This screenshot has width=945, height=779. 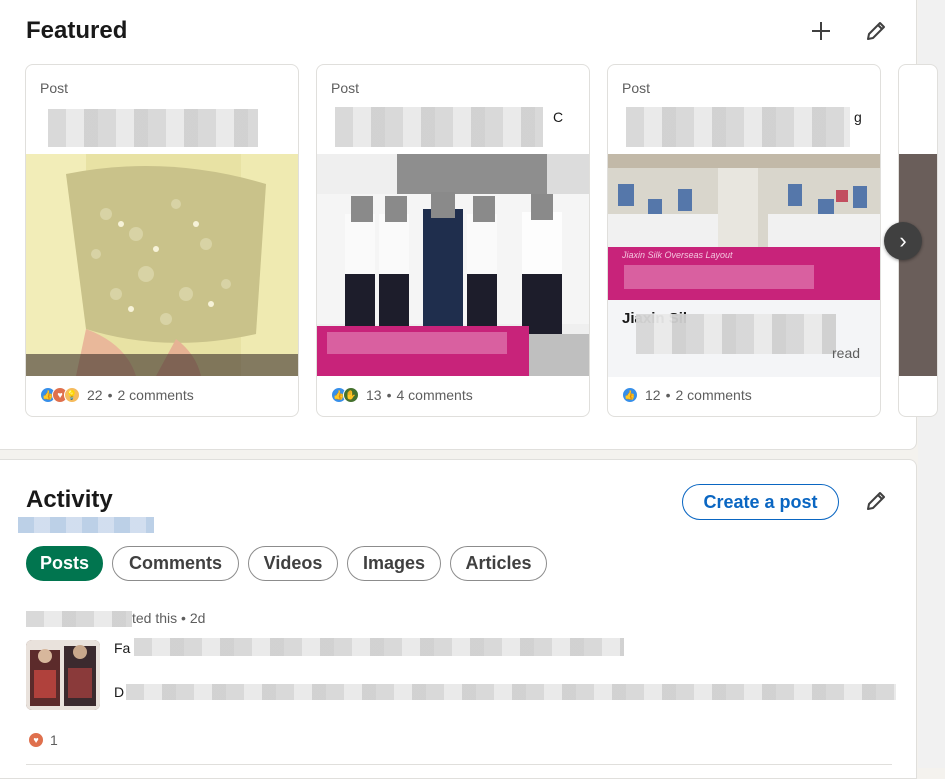 What do you see at coordinates (54, 740) in the screenshot?
I see `post-reaction-count: 1` at bounding box center [54, 740].